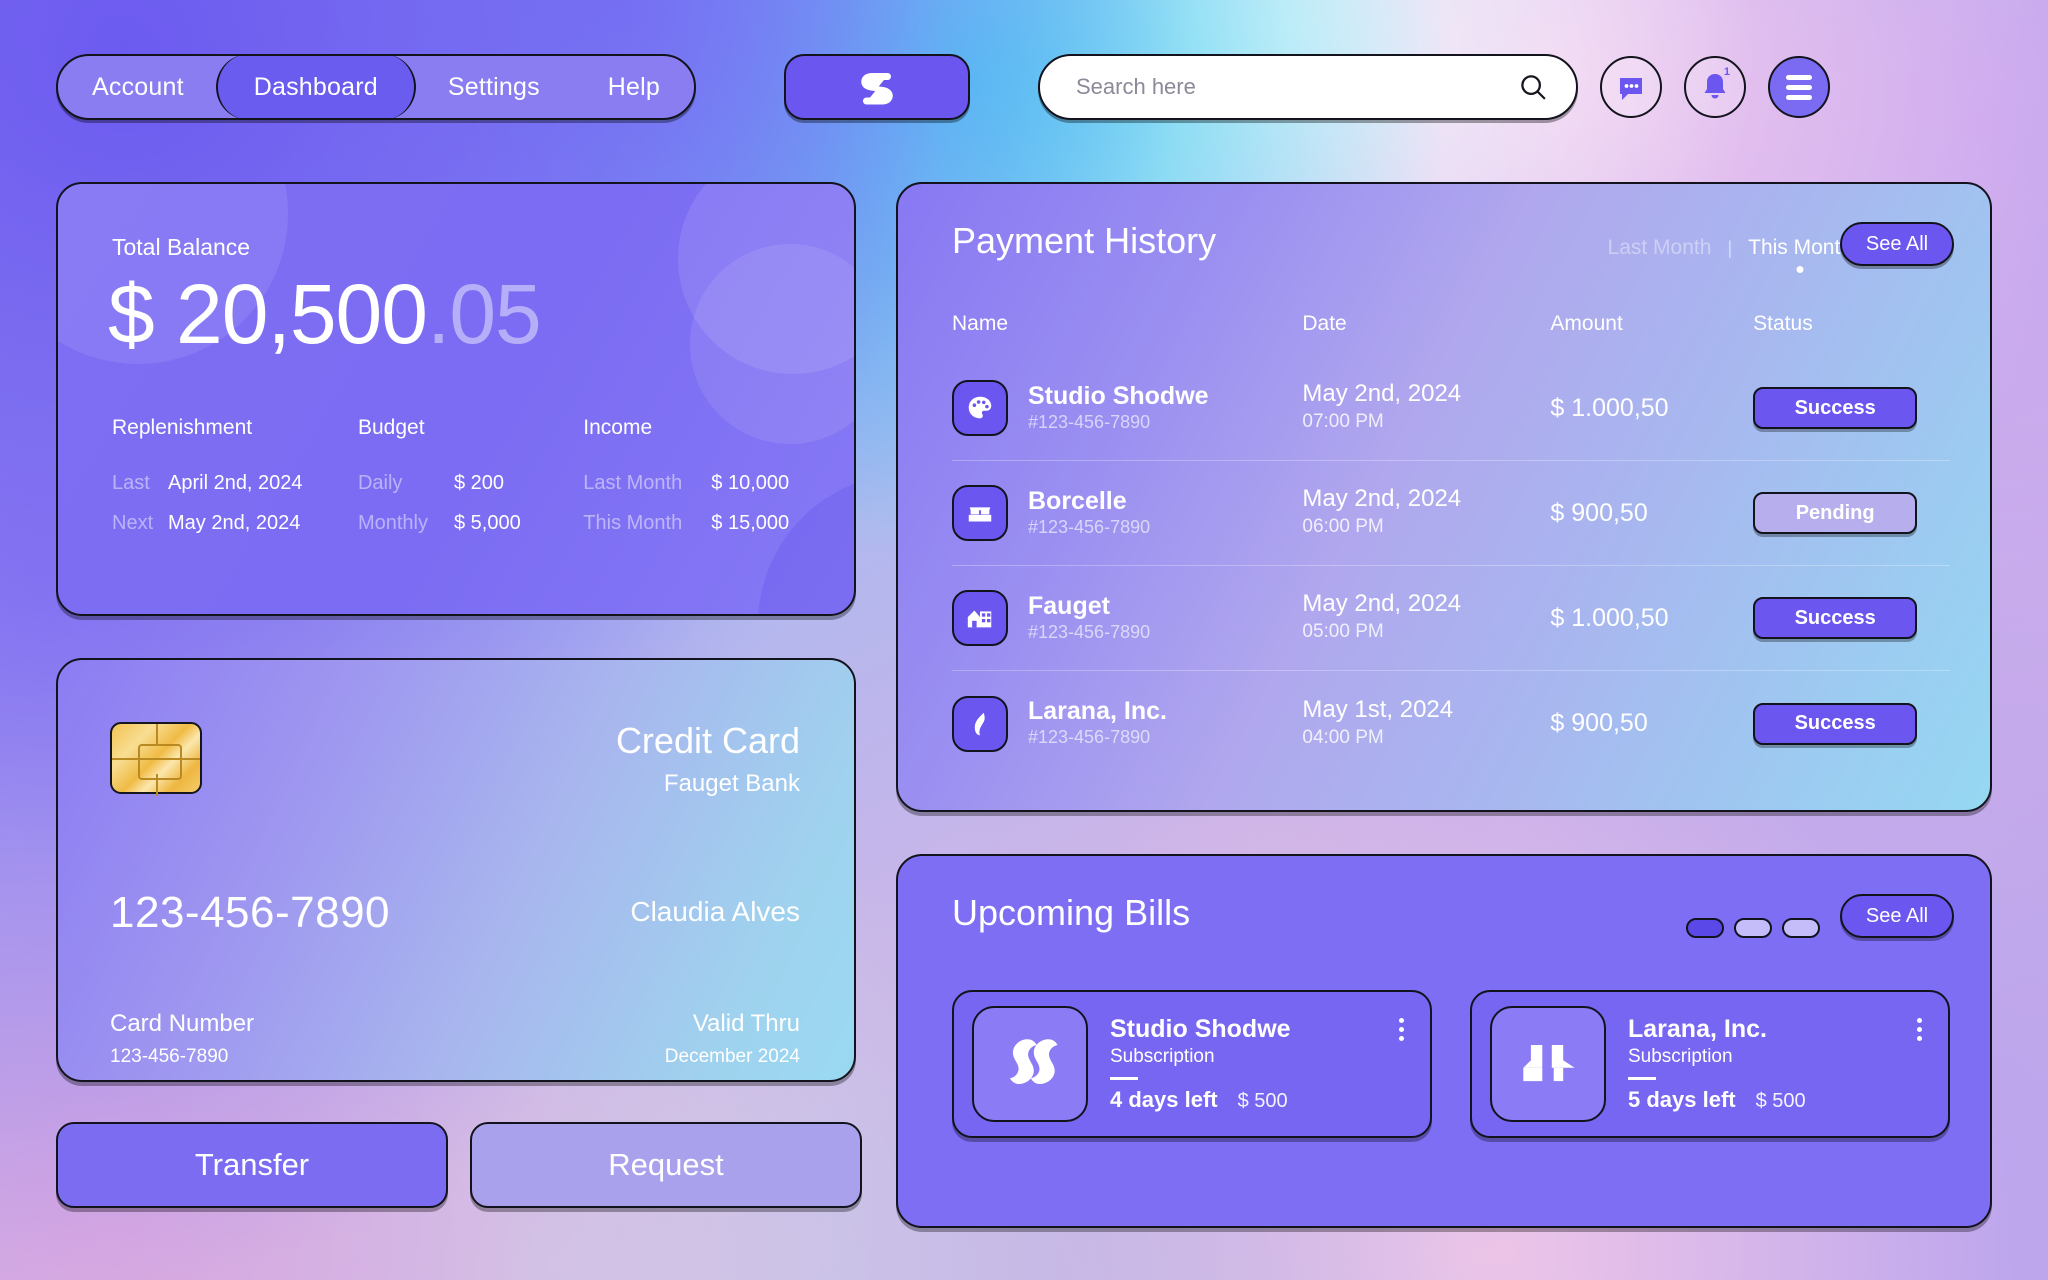 The width and height of the screenshot is (2048, 1280). Describe the element at coordinates (1343, 632) in the screenshot. I see `payment-time: 05:00 PM` at that location.